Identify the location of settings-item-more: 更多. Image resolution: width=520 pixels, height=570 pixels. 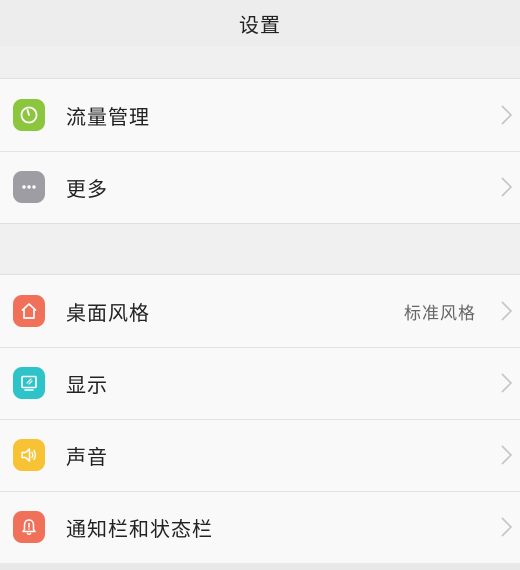
(260, 187).